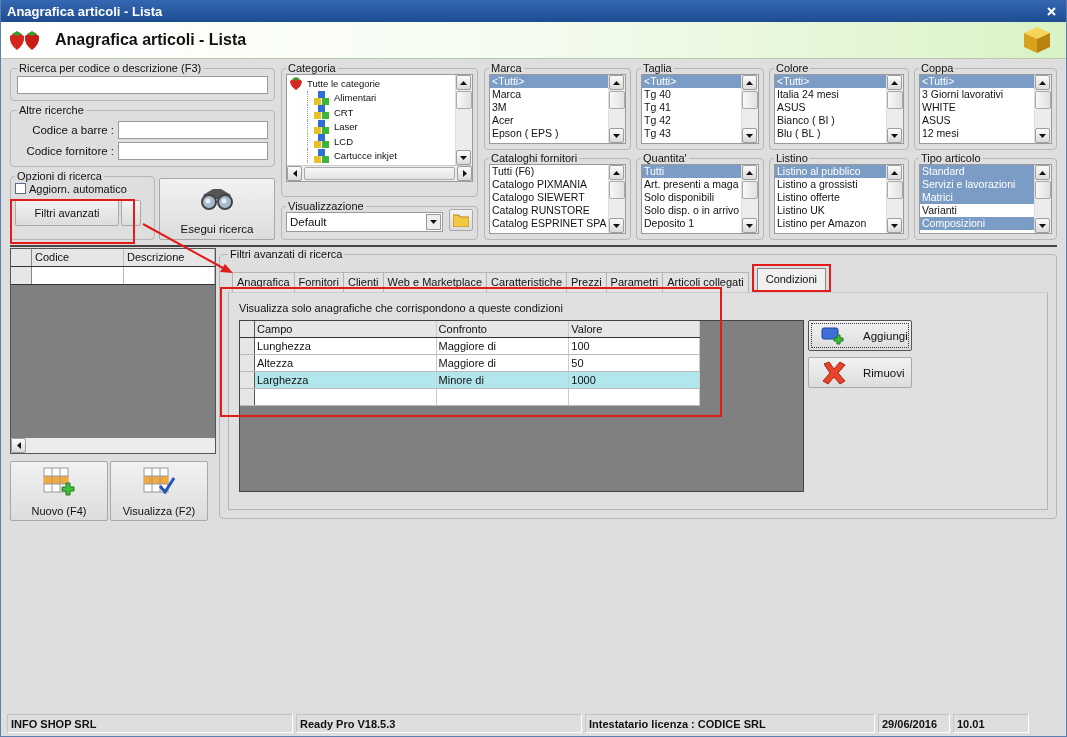 The height and width of the screenshot is (737, 1067). Describe the element at coordinates (791, 279) in the screenshot. I see `tab: Condizioni` at that location.